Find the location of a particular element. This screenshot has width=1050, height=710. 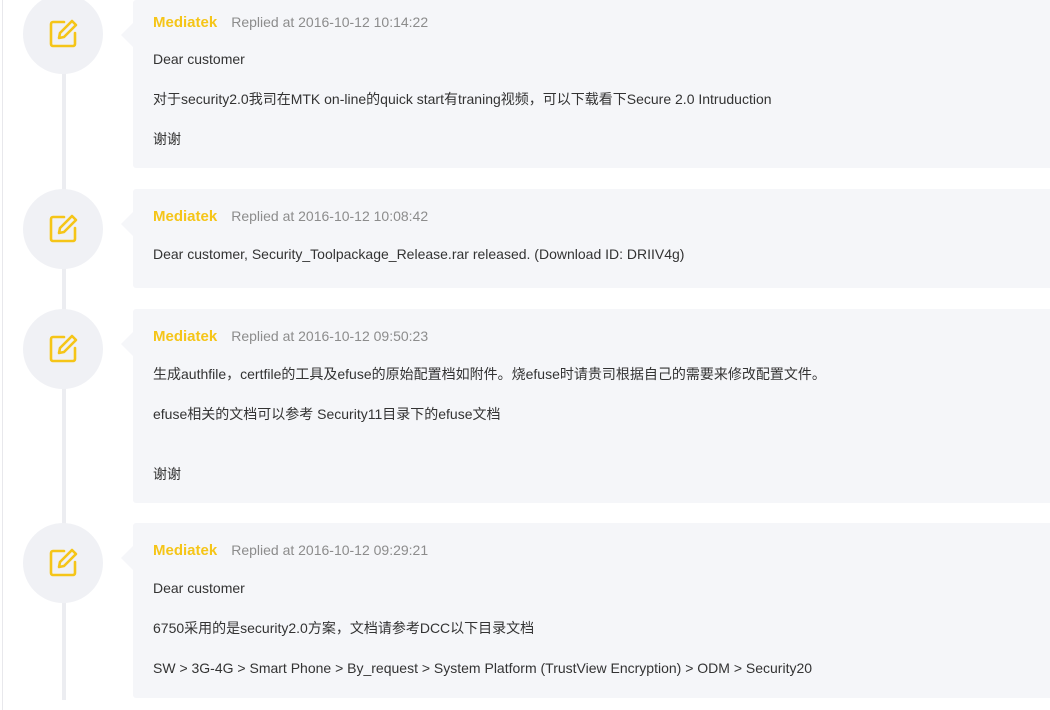

reply-timestamp: Replied at 2016-10-12 09:29:21 is located at coordinates (330, 550).